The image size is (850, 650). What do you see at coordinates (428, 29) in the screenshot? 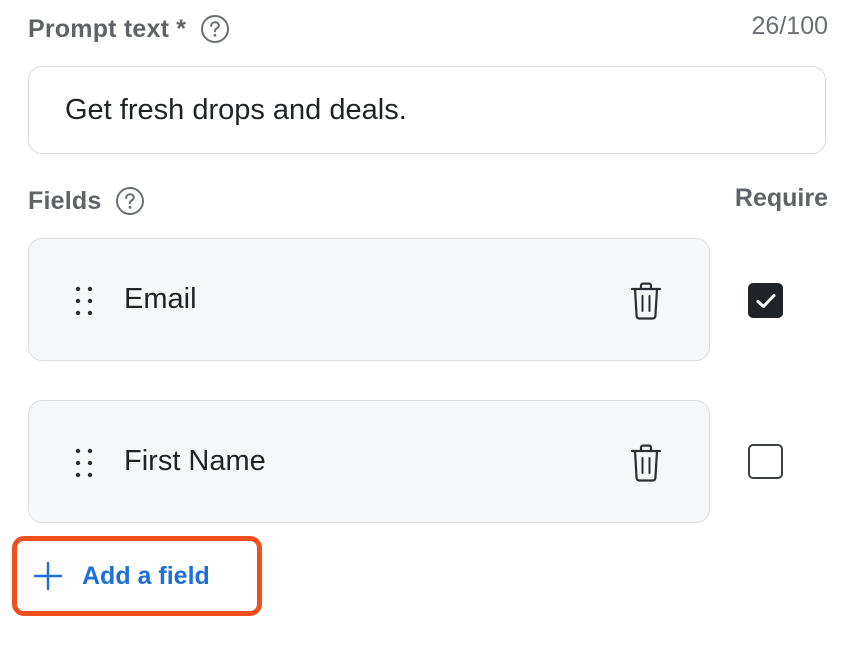
I see `prompt-text-header: Prompt text * 26/100` at bounding box center [428, 29].